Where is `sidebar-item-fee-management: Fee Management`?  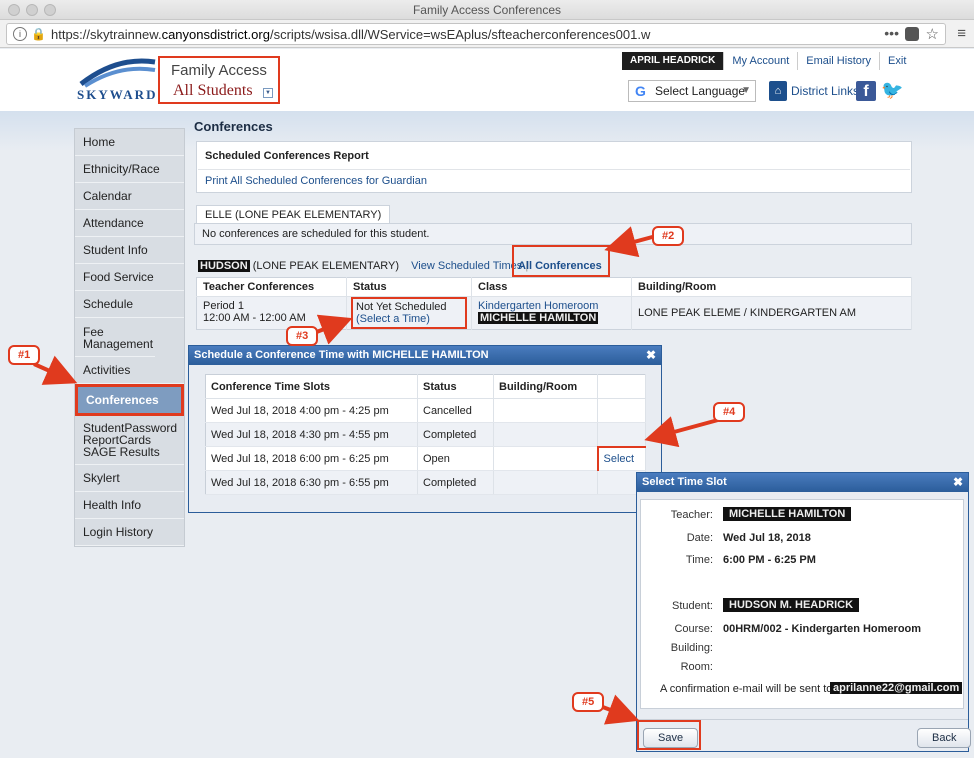
sidebar-item-fee-management: Fee Management is located at coordinates (115, 337).